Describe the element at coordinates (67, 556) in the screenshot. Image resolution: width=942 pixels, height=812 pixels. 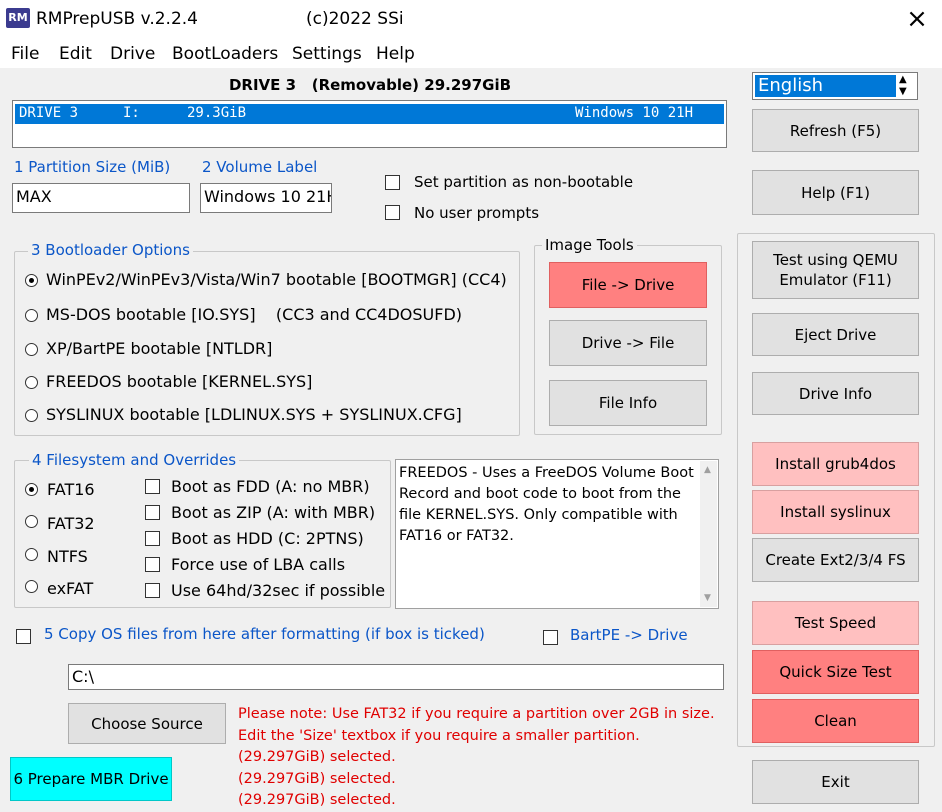
I see `fs-label-ntfs: NTFS` at that location.